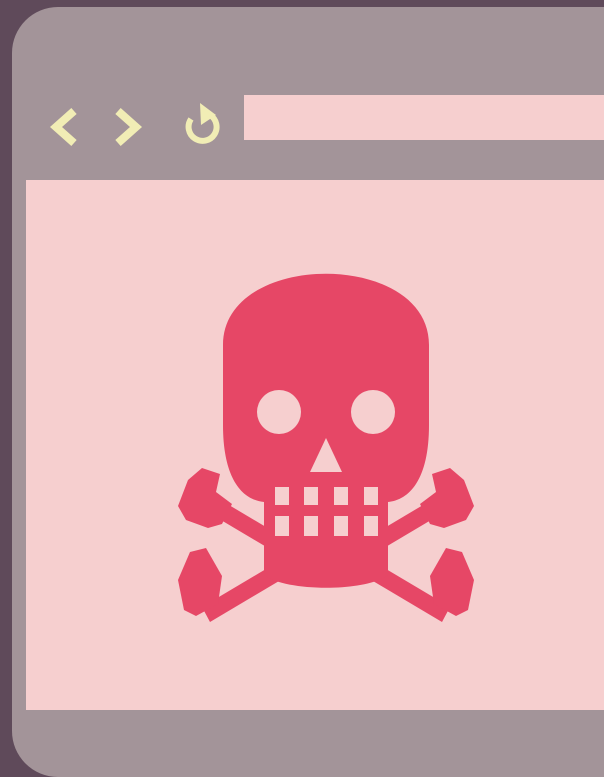 Image resolution: width=604 pixels, height=777 pixels. I want to click on forward-button, so click(126, 127).